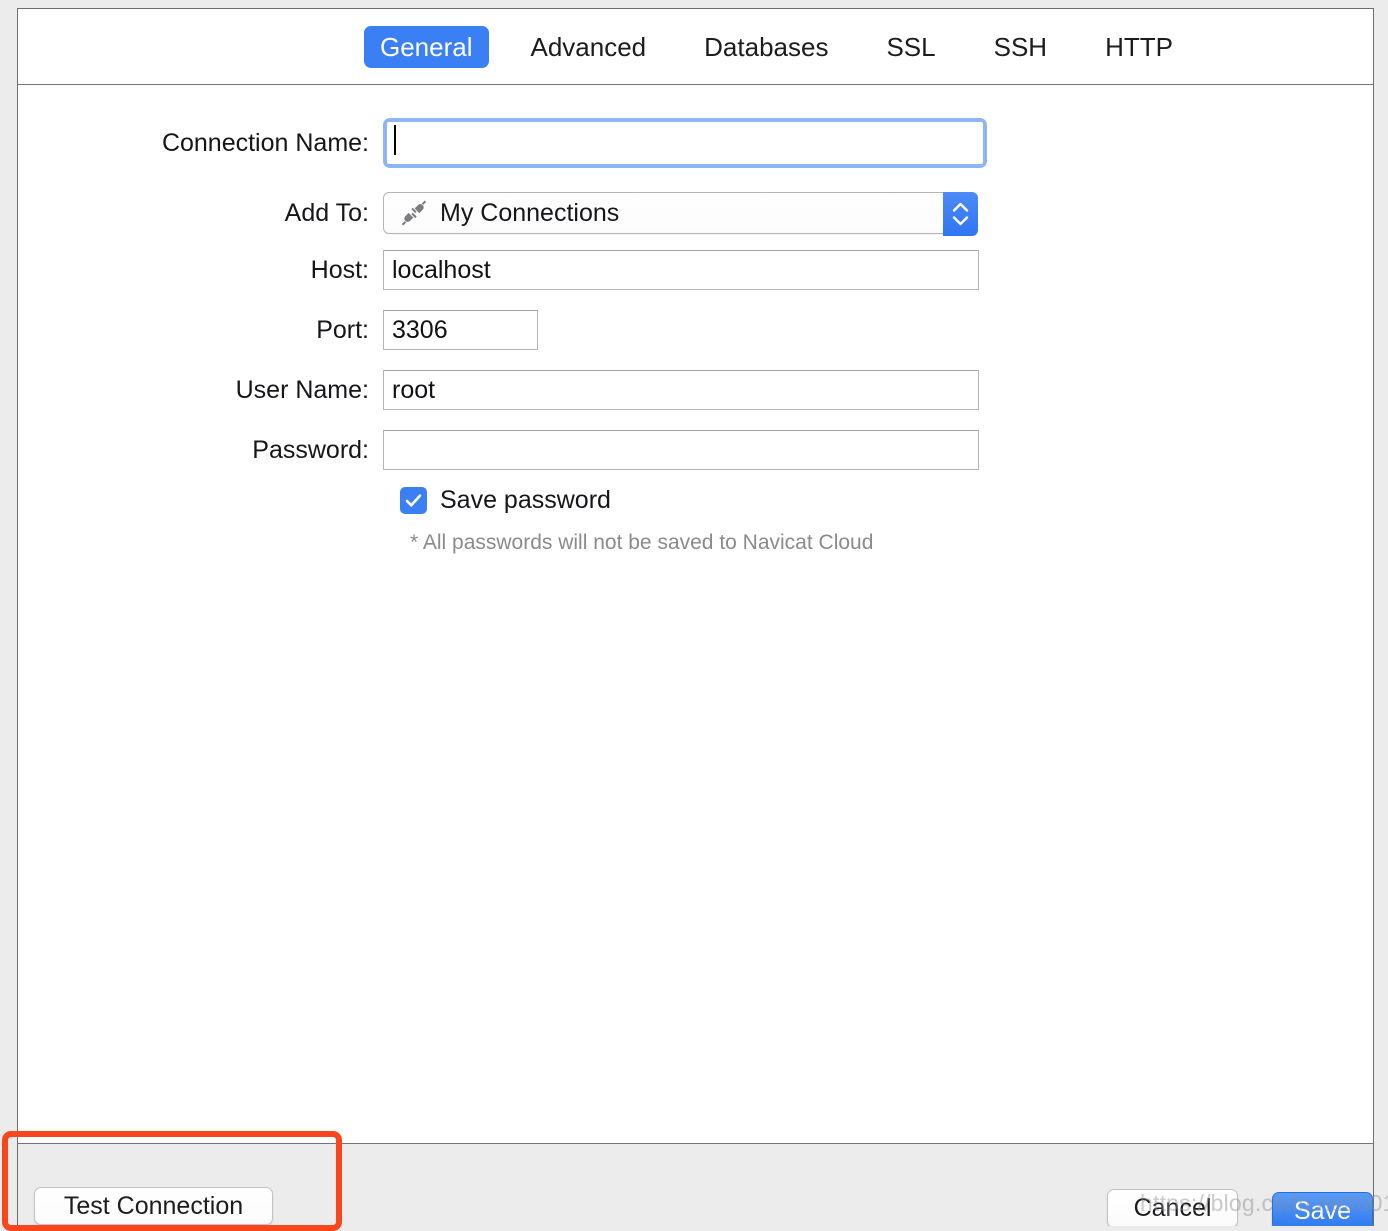 The width and height of the screenshot is (1388, 1231). I want to click on host-field, so click(681, 270).